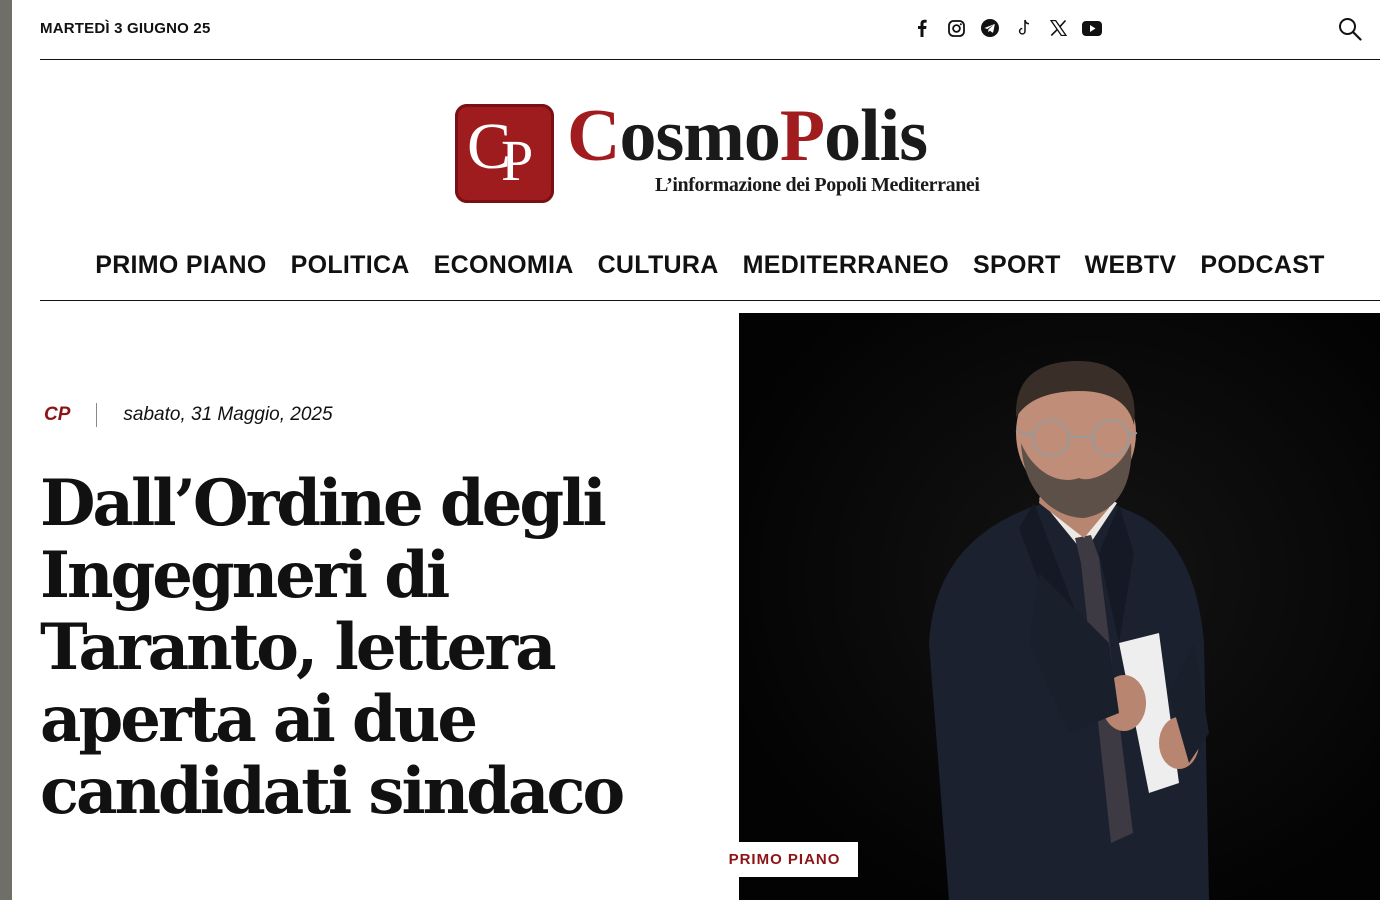 The height and width of the screenshot is (900, 1390). Describe the element at coordinates (990, 28) in the screenshot. I see `telegram-icon` at that location.